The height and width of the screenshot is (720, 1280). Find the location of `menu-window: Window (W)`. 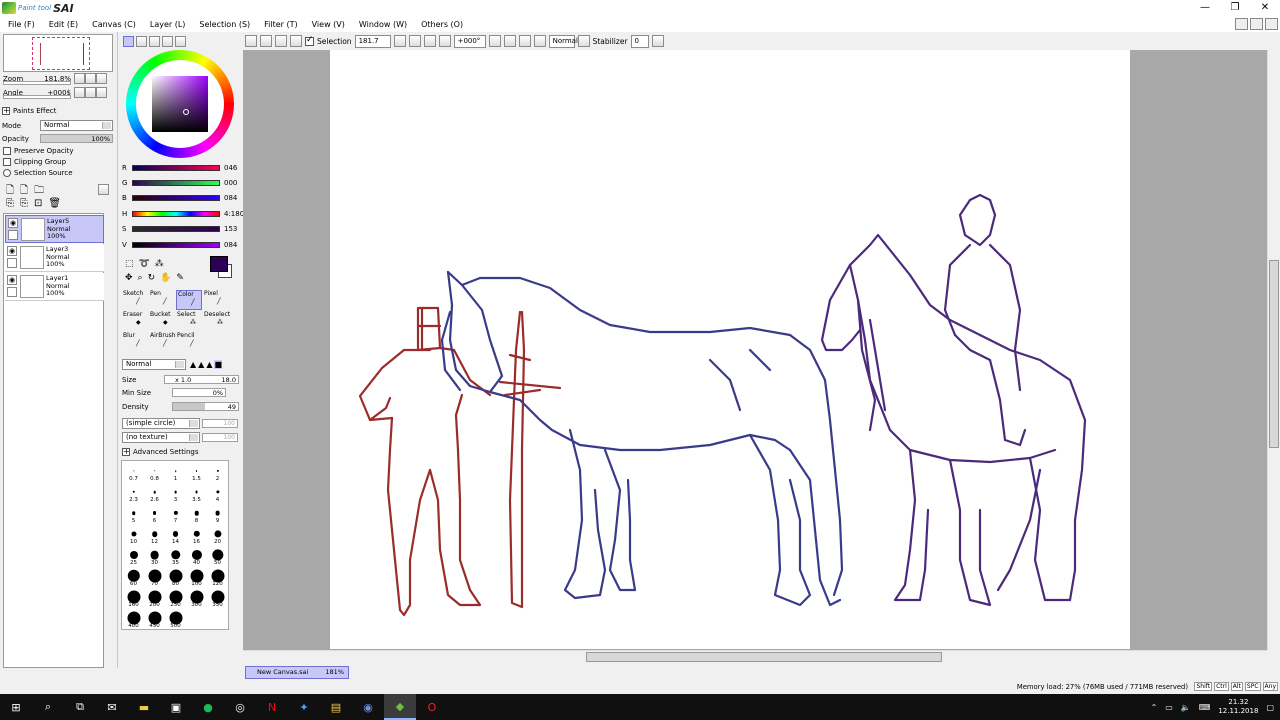

menu-window: Window (W) is located at coordinates (383, 24).